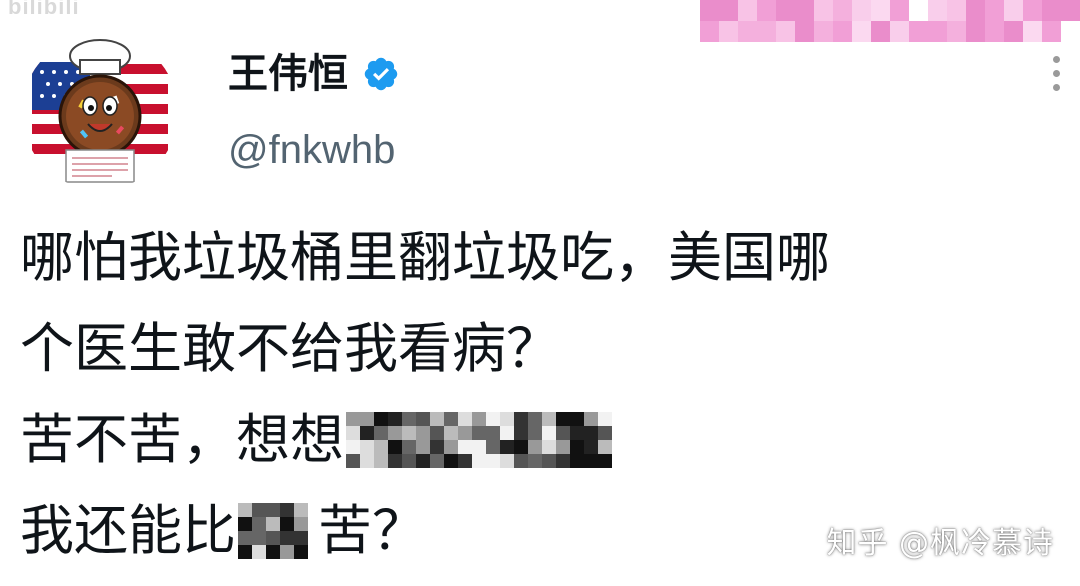 Image resolution: width=1080 pixels, height=586 pixels. I want to click on zhihu-watermark: 知乎 @枫冷慕诗, so click(940, 543).